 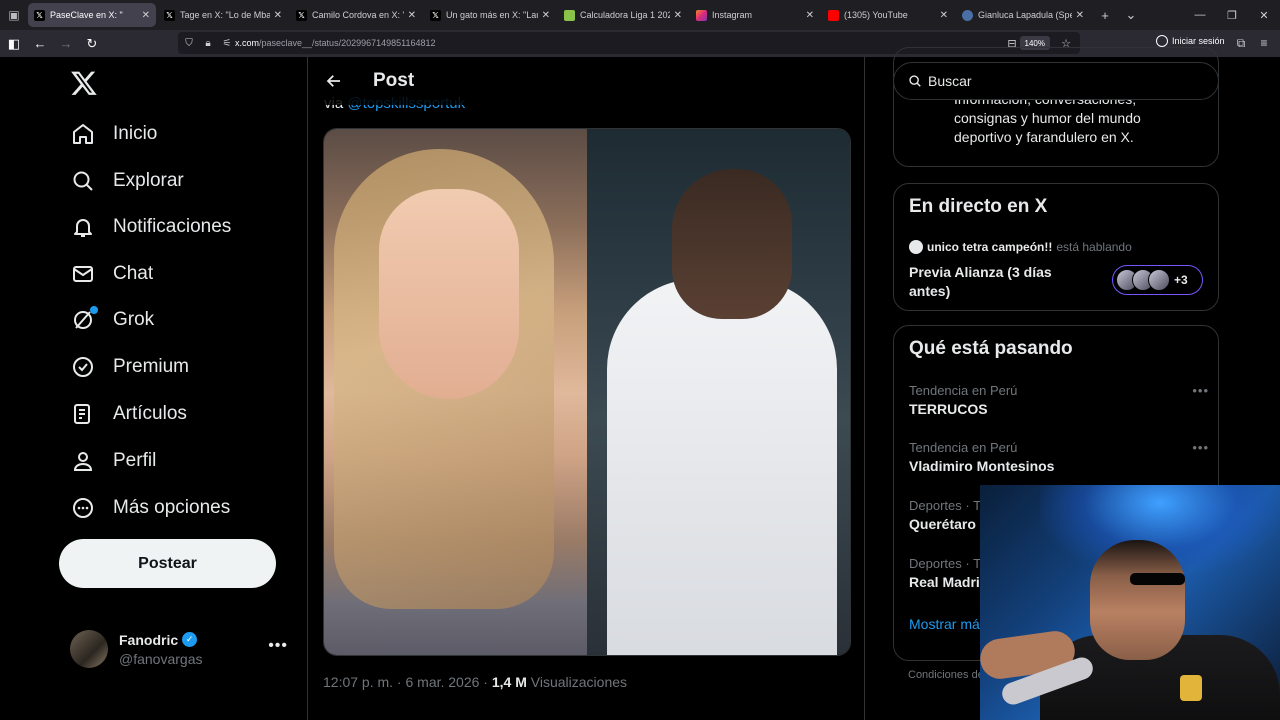 I want to click on back-icon: ←, so click(x=40, y=44).